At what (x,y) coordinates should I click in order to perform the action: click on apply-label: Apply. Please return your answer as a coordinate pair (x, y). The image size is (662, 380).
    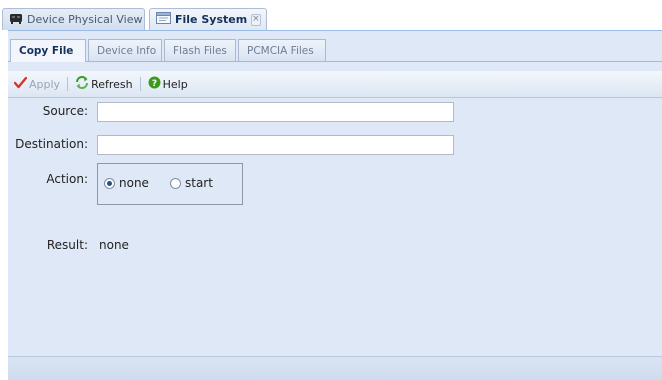
    Looking at the image, I should click on (45, 84).